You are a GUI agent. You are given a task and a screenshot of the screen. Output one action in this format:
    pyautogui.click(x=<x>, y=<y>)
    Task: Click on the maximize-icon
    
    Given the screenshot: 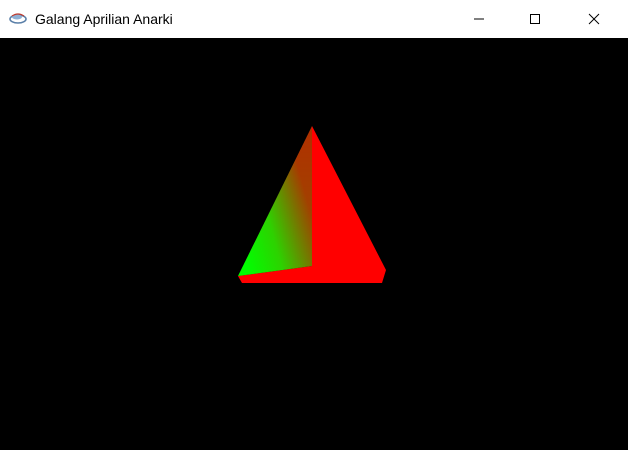 What is the action you would take?
    pyautogui.click(x=535, y=19)
    